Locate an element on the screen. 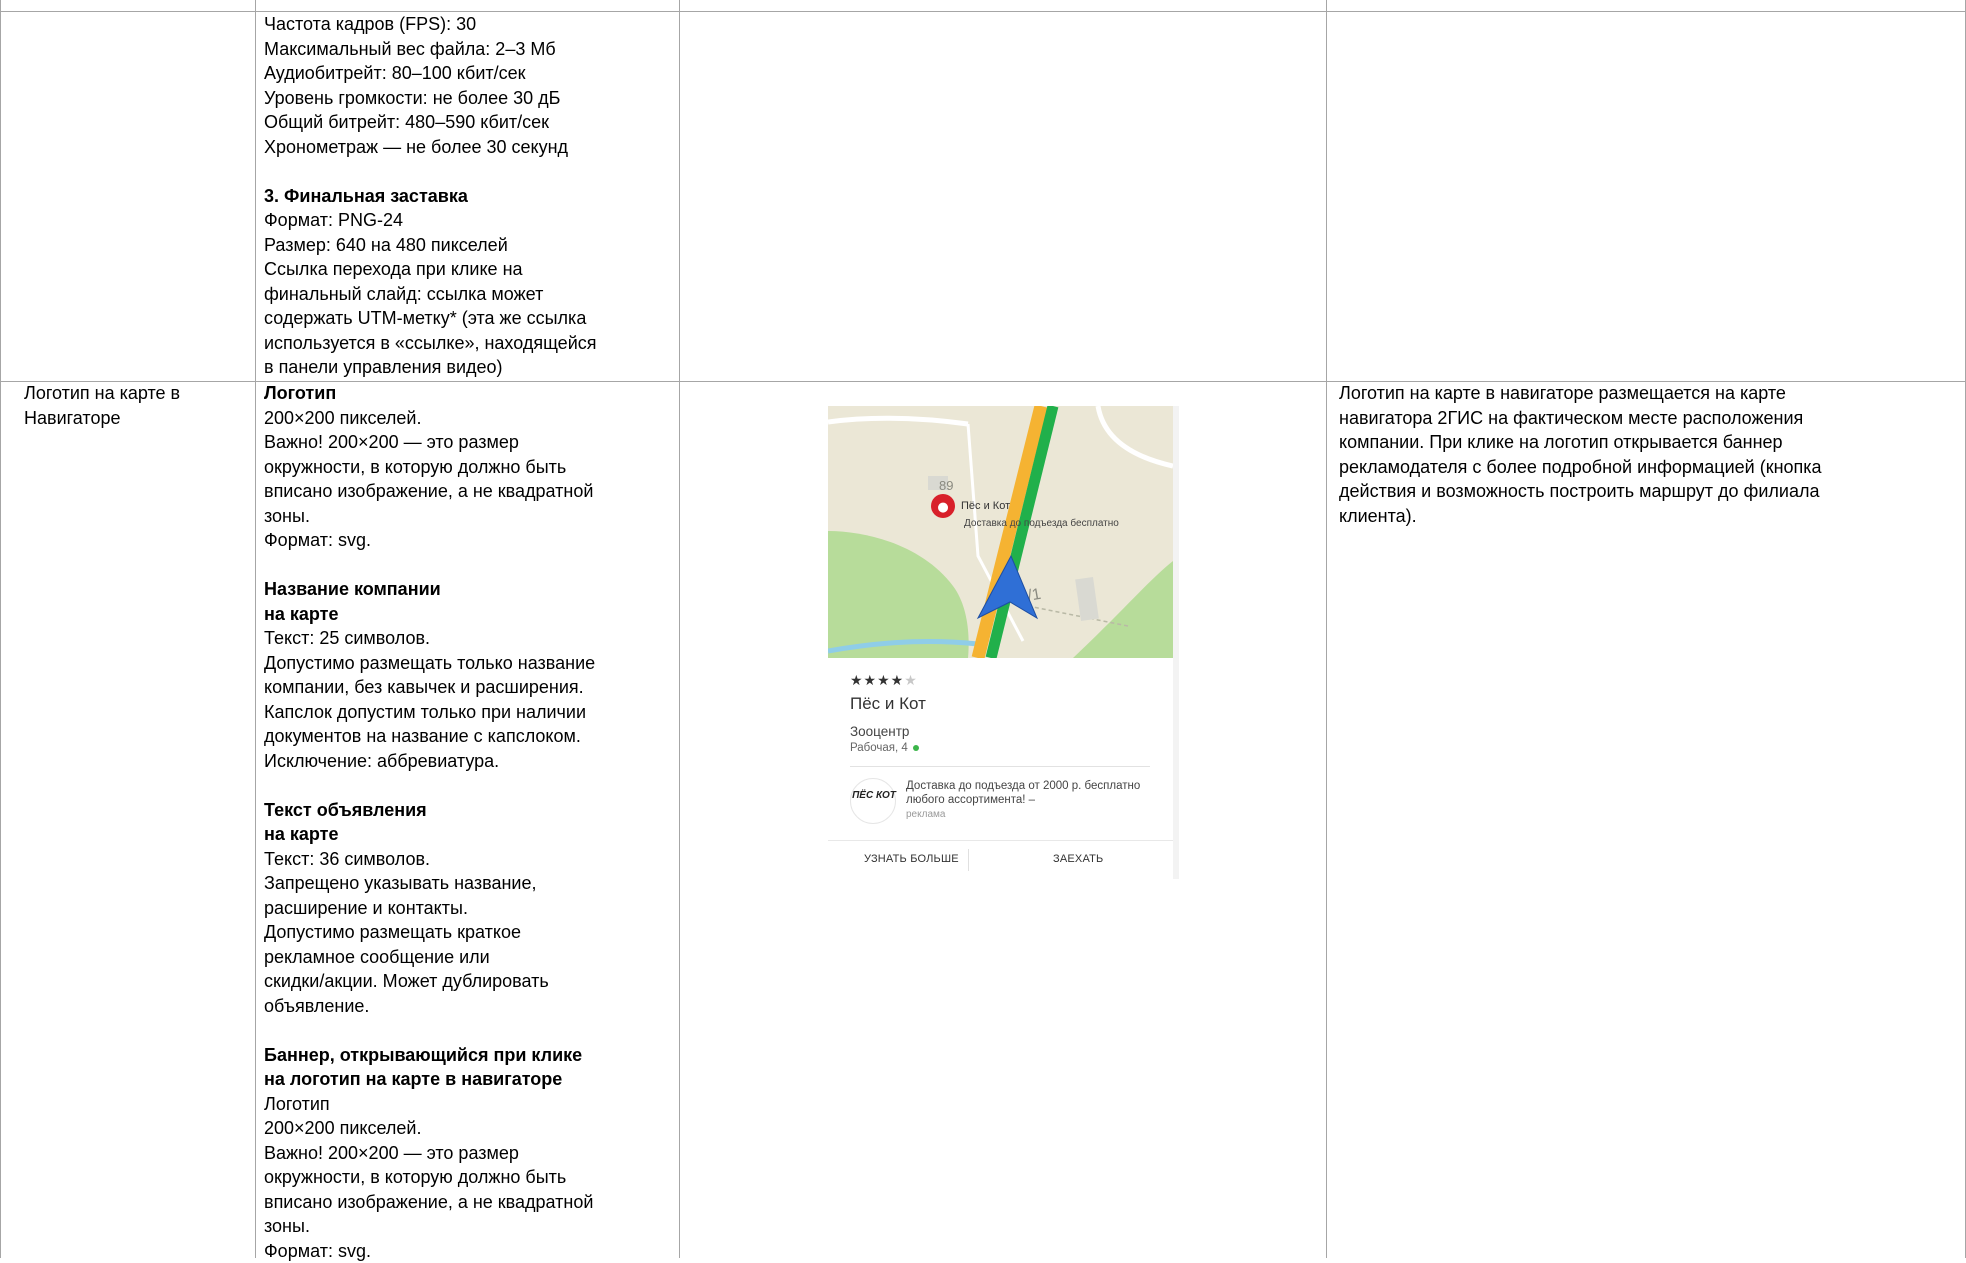 This screenshot has height=1263, width=1966. paw-icon: ● is located at coordinates (942, 507).